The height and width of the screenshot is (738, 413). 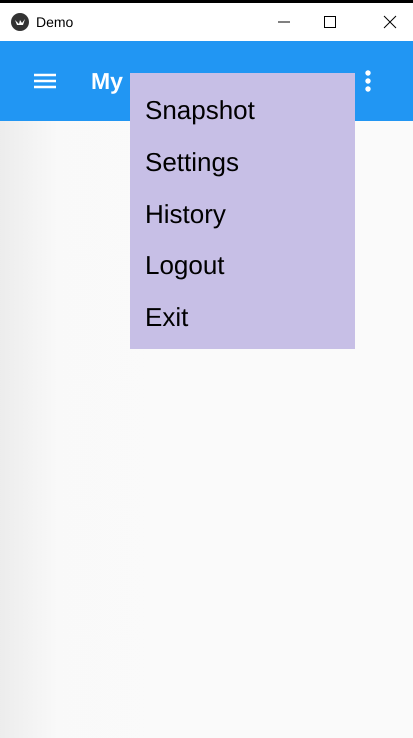 I want to click on menu-icon, so click(x=45, y=81).